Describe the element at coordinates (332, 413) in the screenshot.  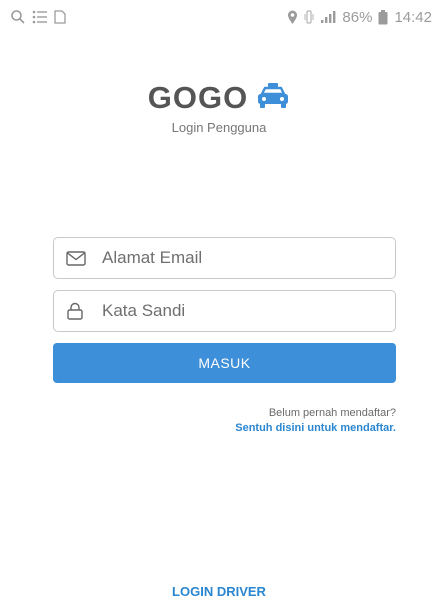
I see `register-question: Belum pernah mendaftar?` at that location.